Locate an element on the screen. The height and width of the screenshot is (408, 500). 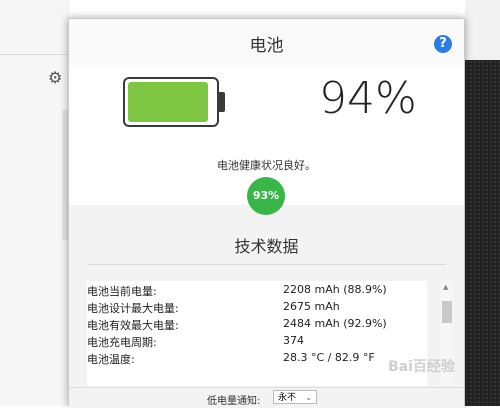
table-row: 电池充电周期: 374 is located at coordinates (257, 340).